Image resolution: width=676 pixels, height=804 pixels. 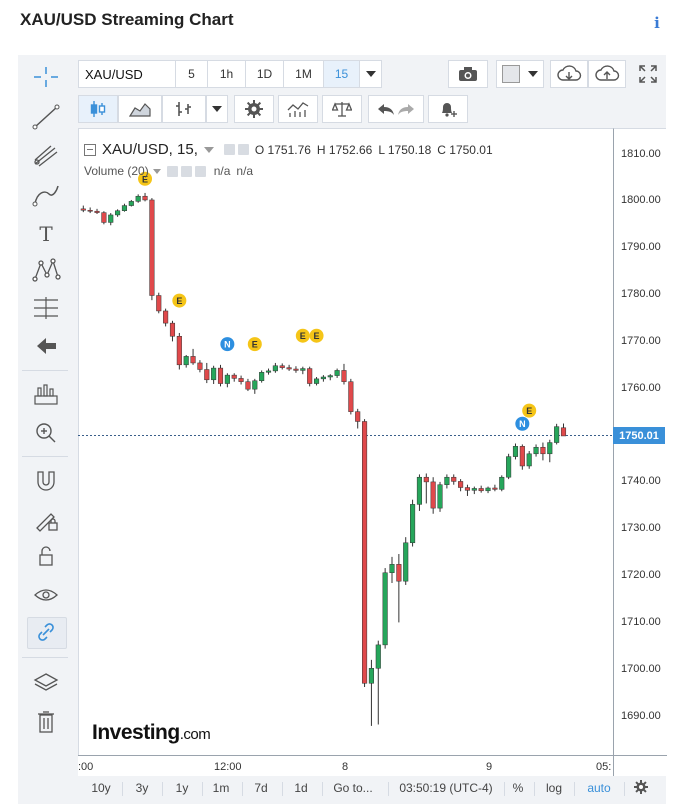 I want to click on color-picker-button, so click(x=520, y=74).